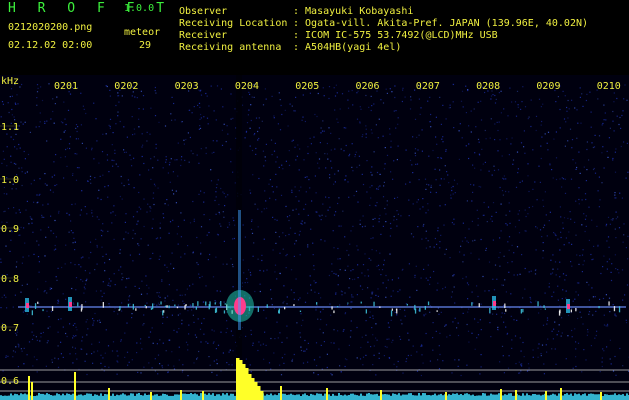 Image resolution: width=629 pixels, height=400 pixels. Describe the element at coordinates (609, 86) in the screenshot. I see `x-tick-label: 0210` at that location.